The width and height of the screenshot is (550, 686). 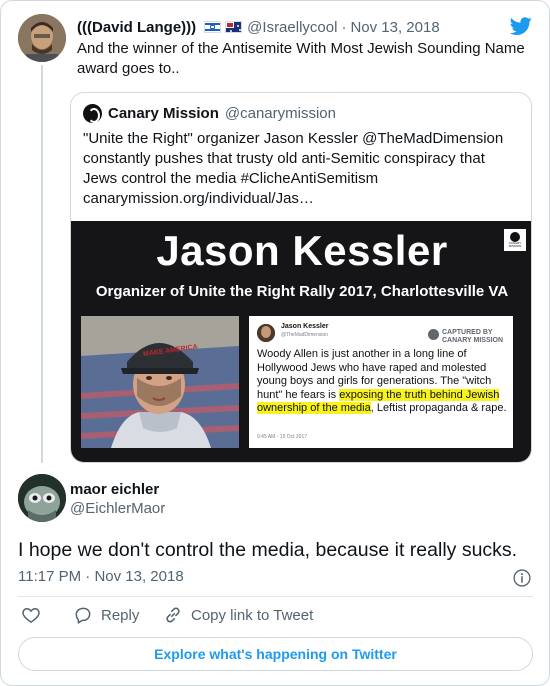 I want to click on tweet-timestamp: 11:17 PM · Nov 13, 2018, so click(x=101, y=576).